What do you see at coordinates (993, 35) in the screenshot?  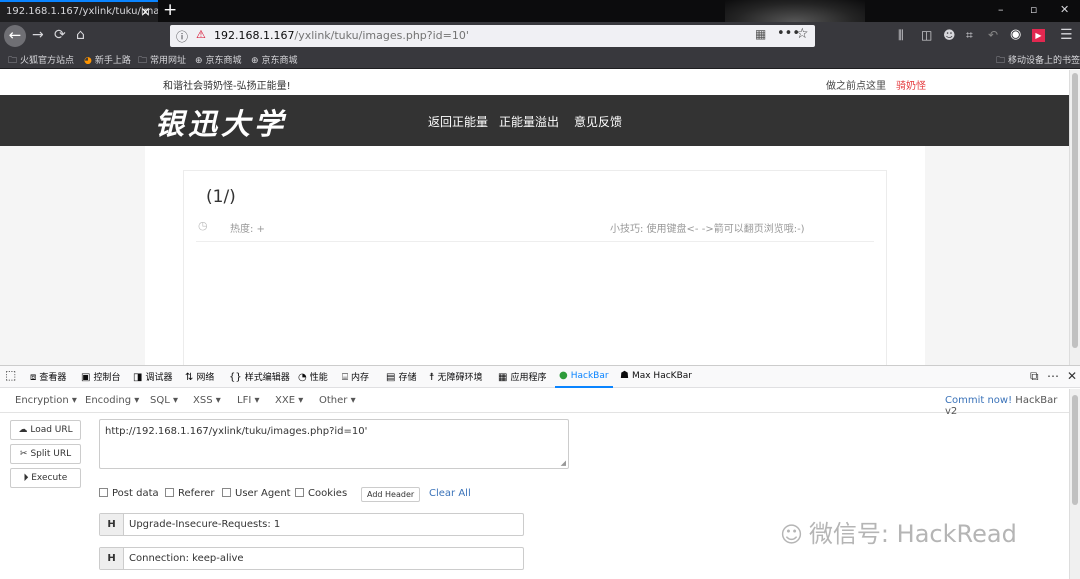 I see `undo-icon: ↶` at bounding box center [993, 35].